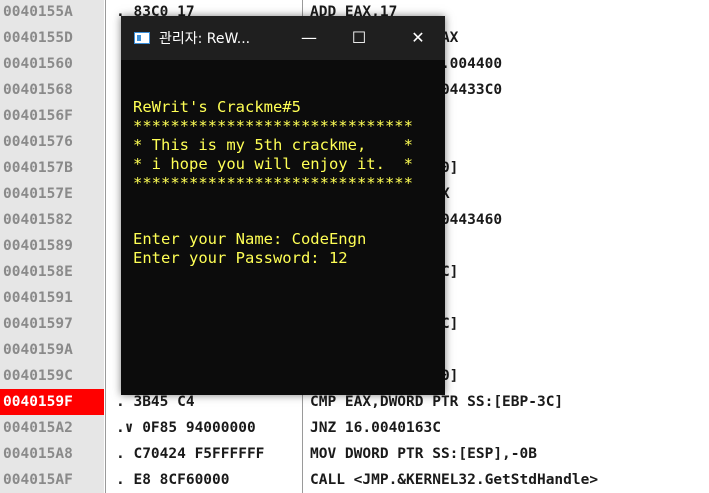  I want to click on listing-row: 004015A2 .∨ 0F85 94000000 JNZ 16.0040163C, so click(354, 428).